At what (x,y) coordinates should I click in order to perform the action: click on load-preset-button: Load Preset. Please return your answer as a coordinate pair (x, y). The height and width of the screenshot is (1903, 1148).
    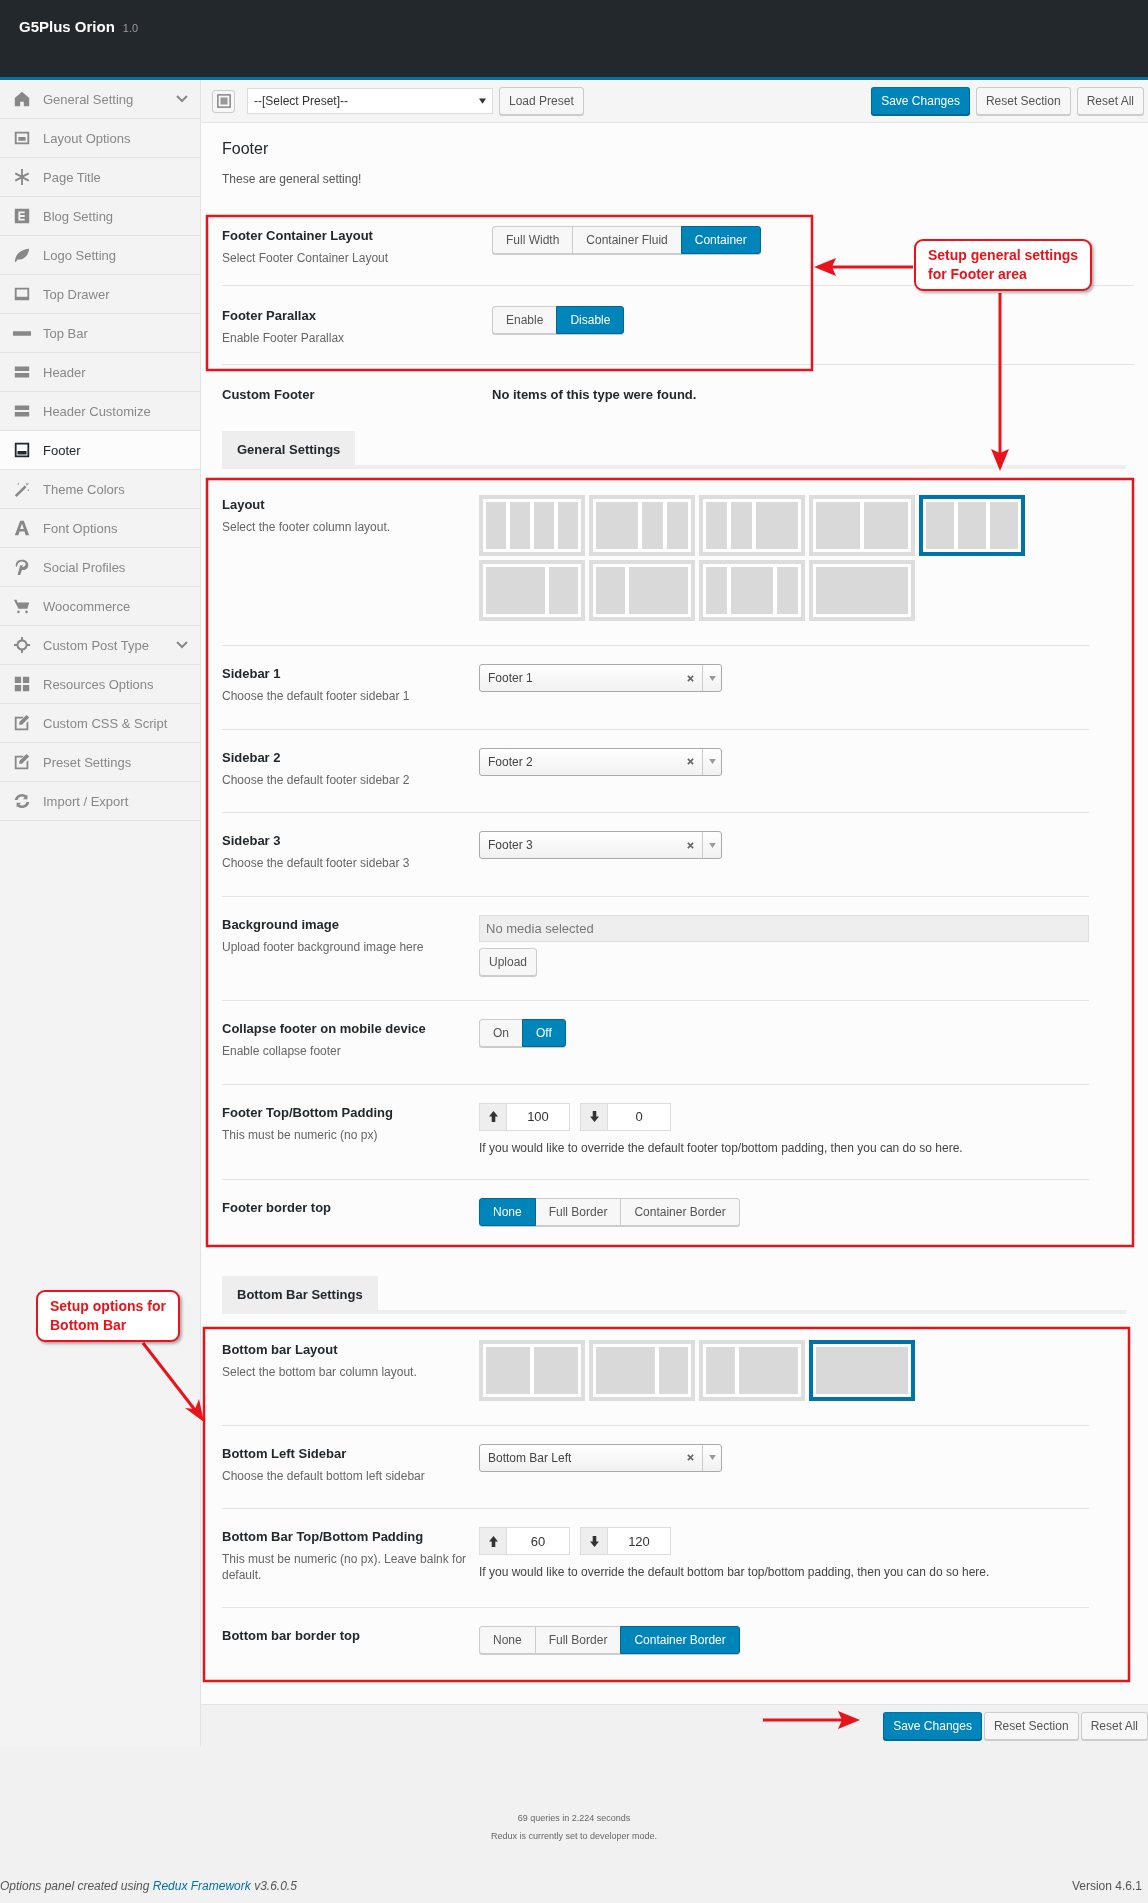
    Looking at the image, I should click on (541, 101).